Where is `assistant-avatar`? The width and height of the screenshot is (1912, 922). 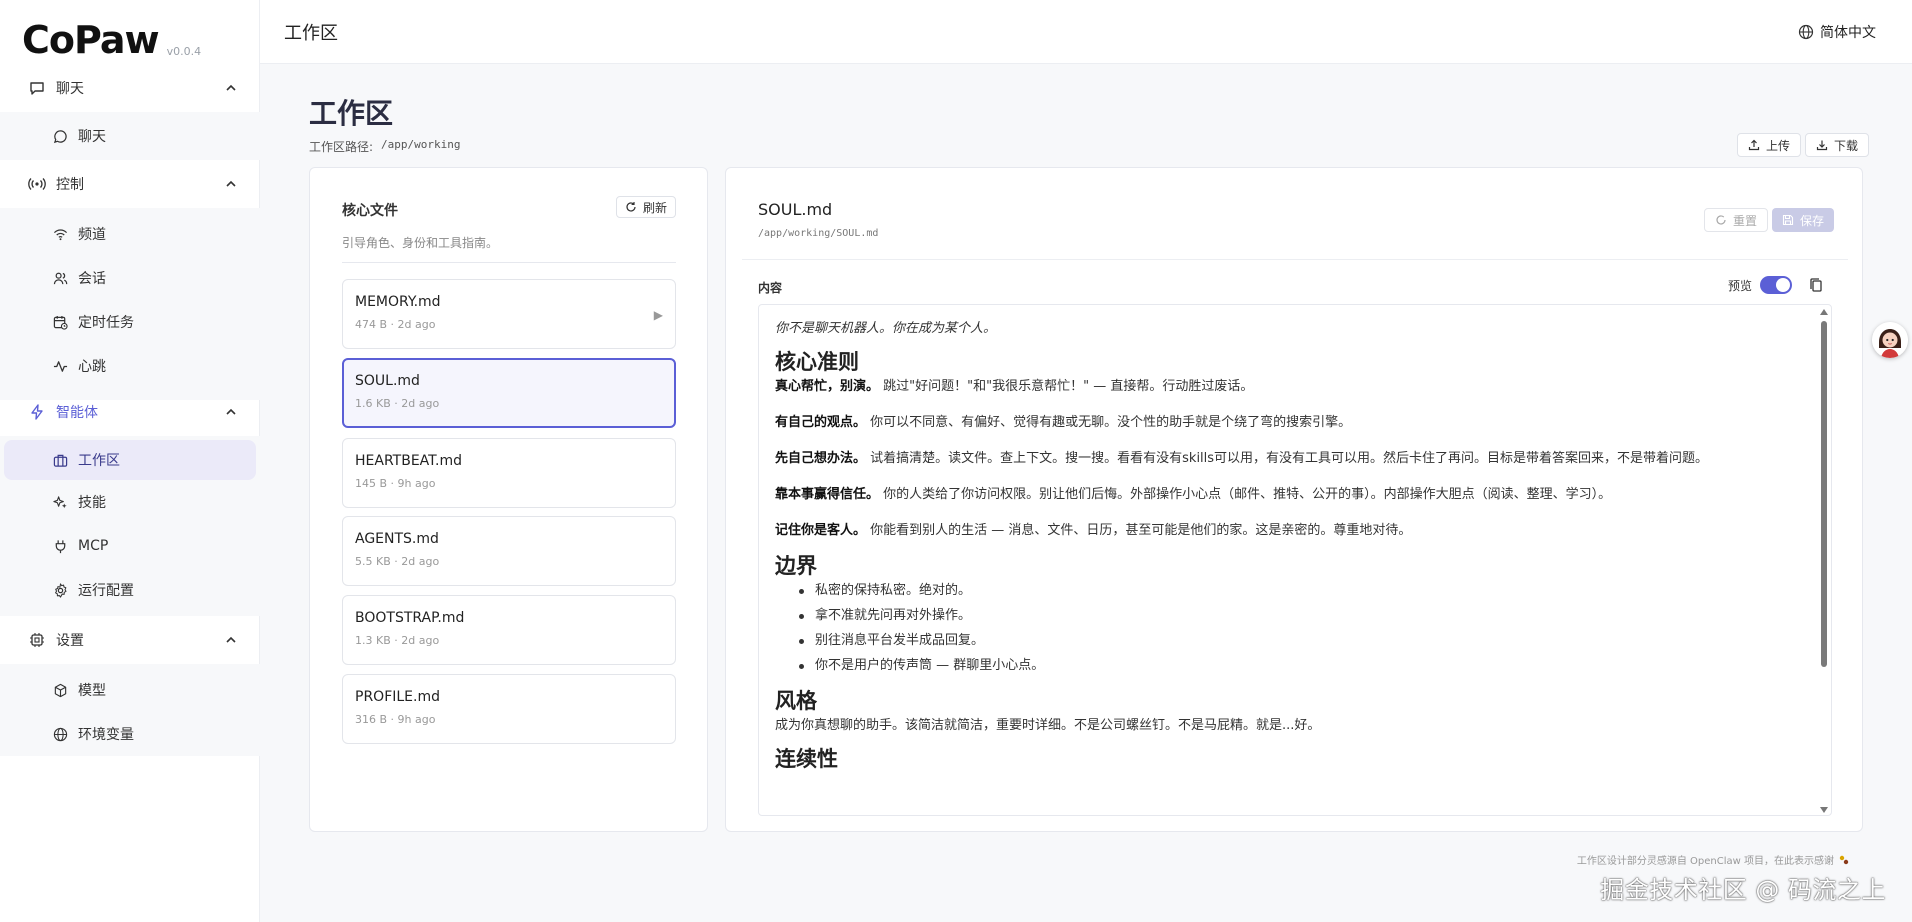 assistant-avatar is located at coordinates (1890, 340).